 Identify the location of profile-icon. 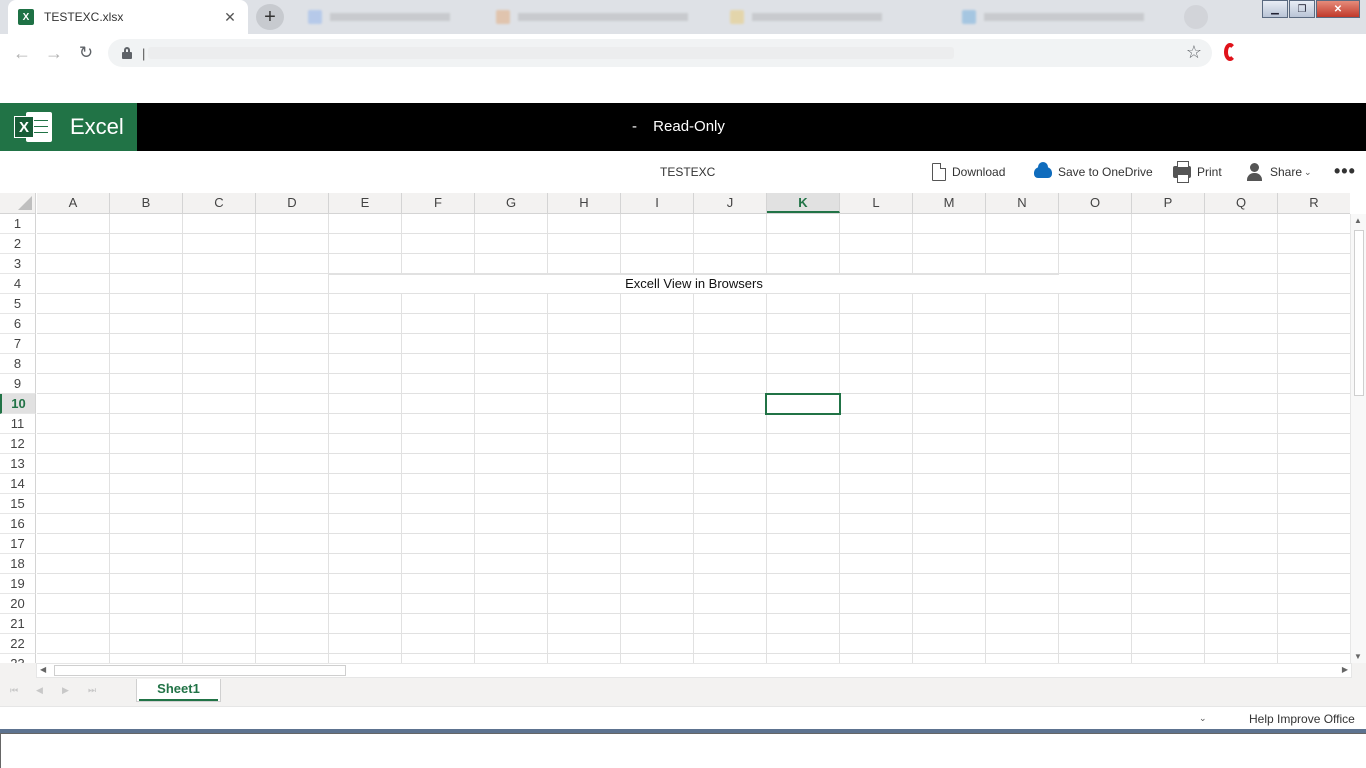
(1196, 17).